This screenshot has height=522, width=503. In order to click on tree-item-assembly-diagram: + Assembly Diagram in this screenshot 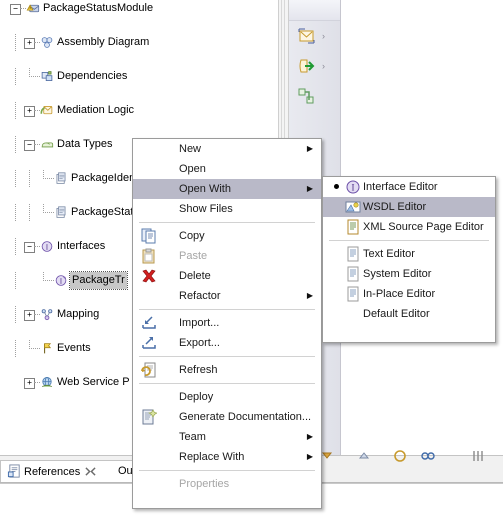, I will do `click(139, 42)`.